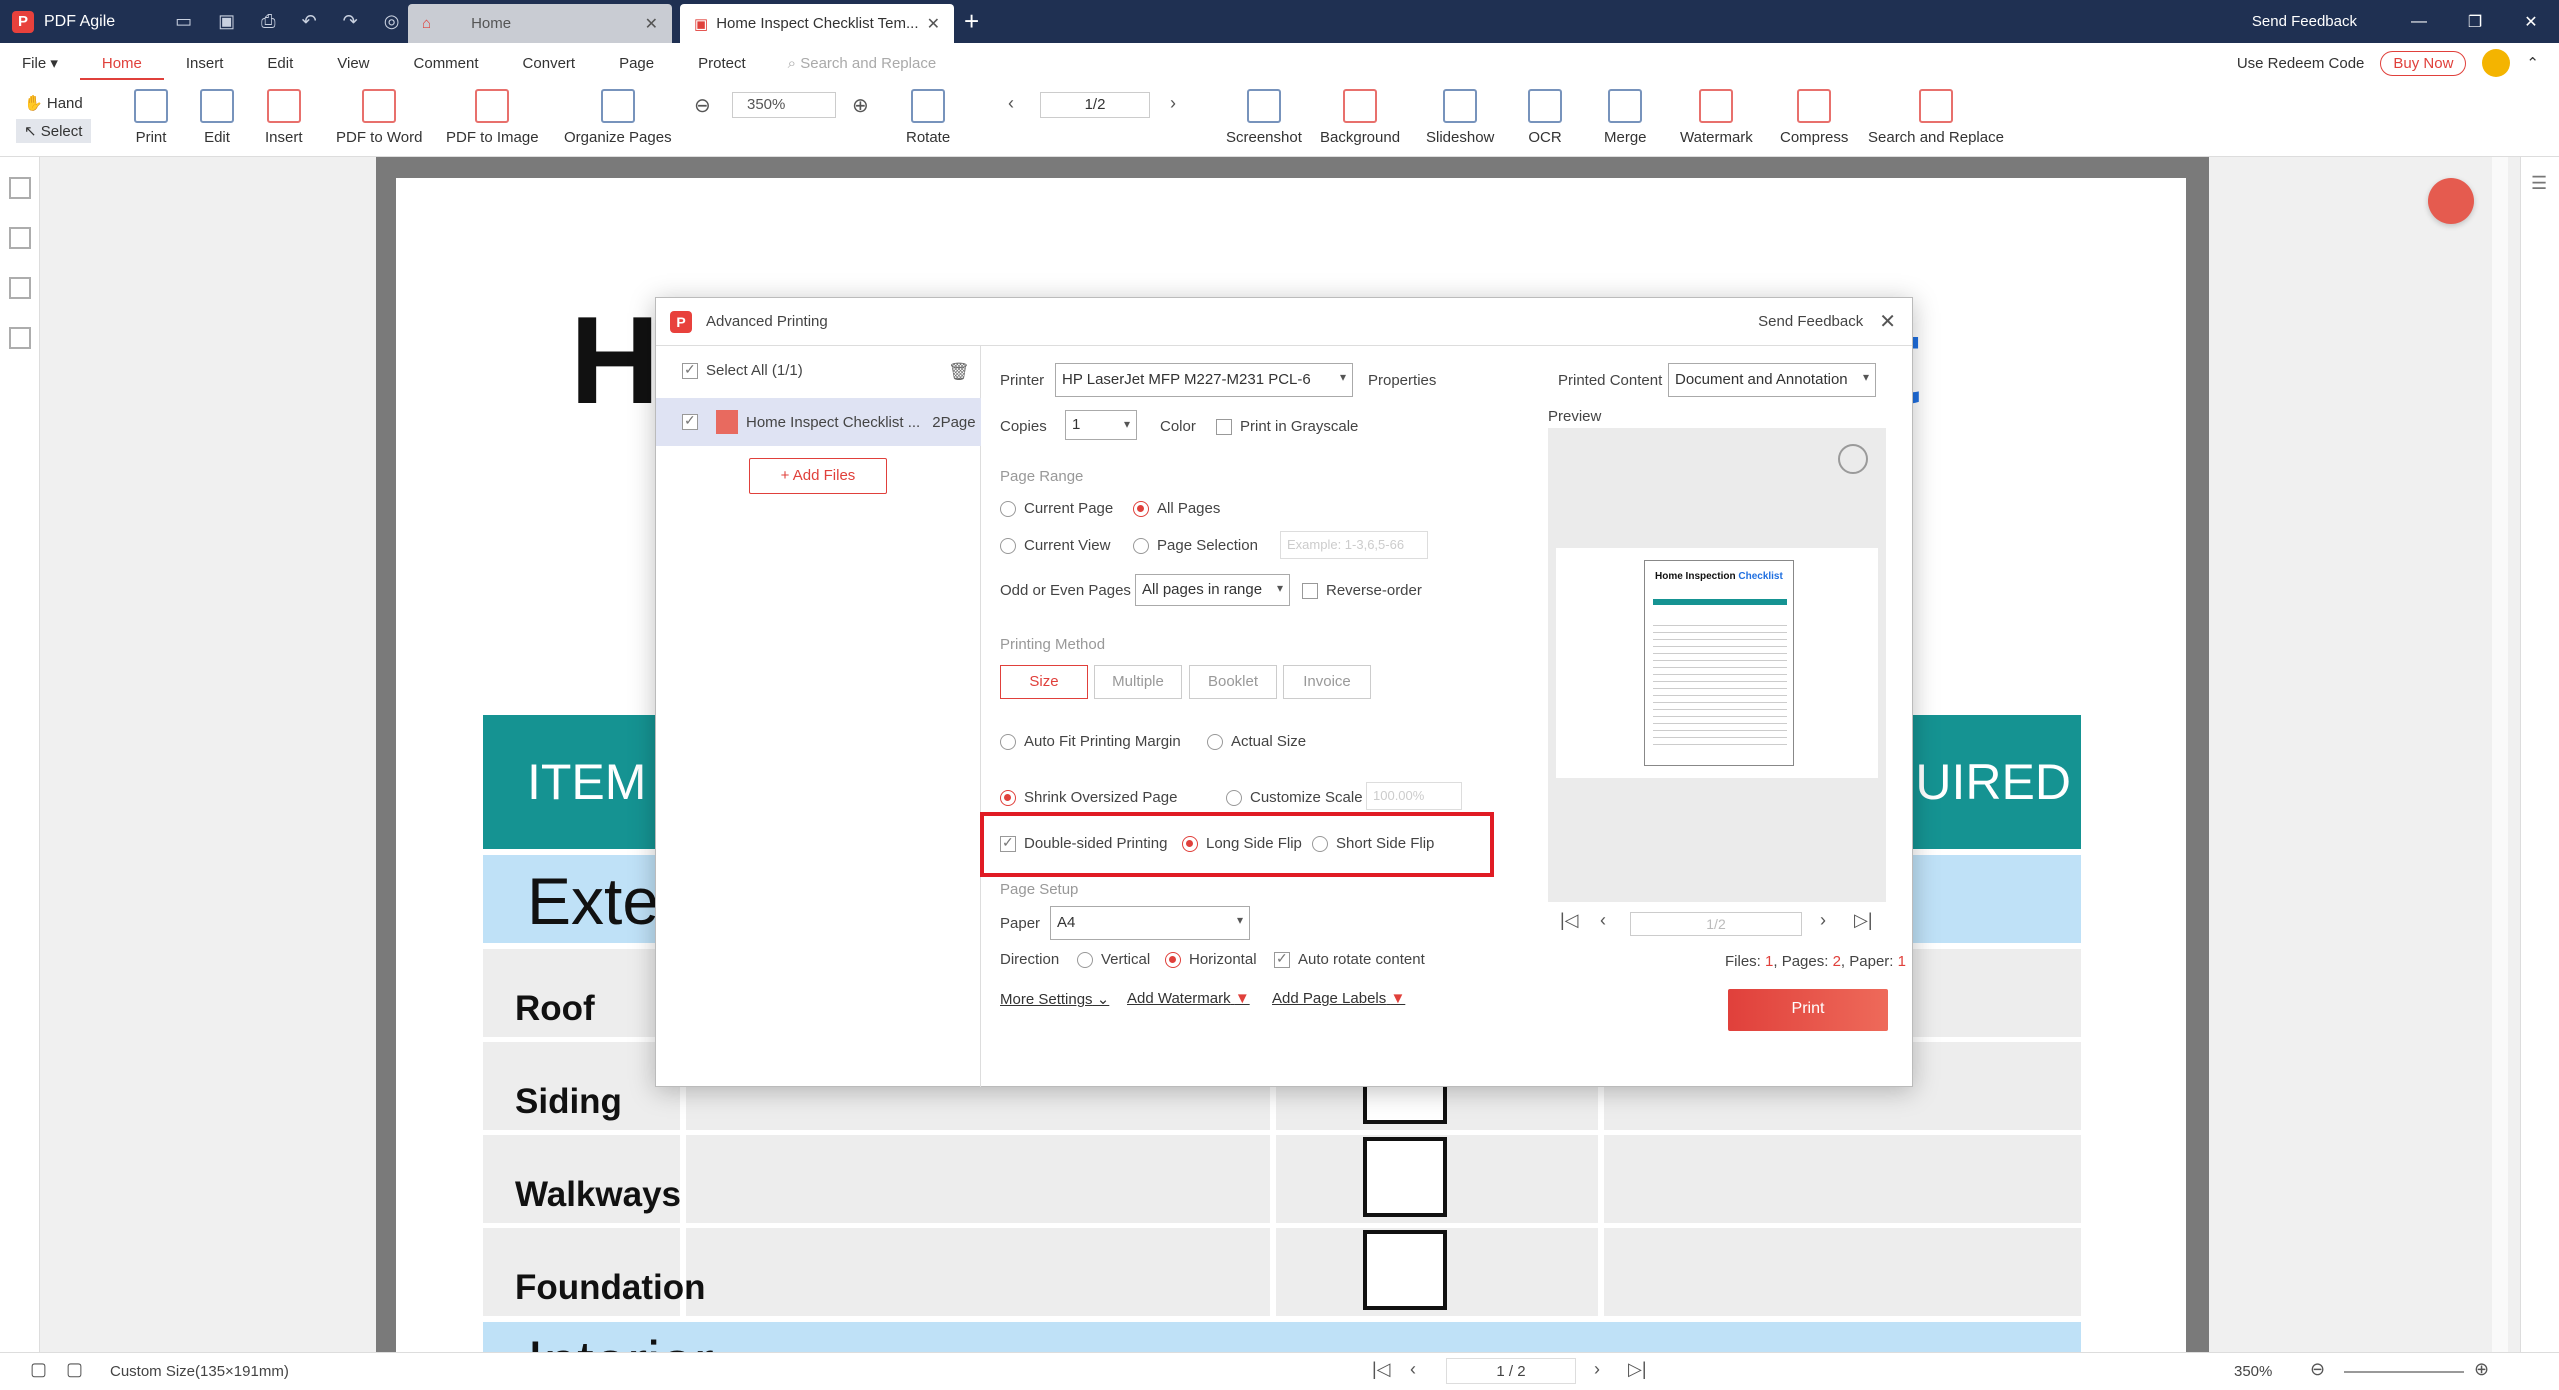  Describe the element at coordinates (121, 63) in the screenshot. I see `menu-home: Home` at that location.